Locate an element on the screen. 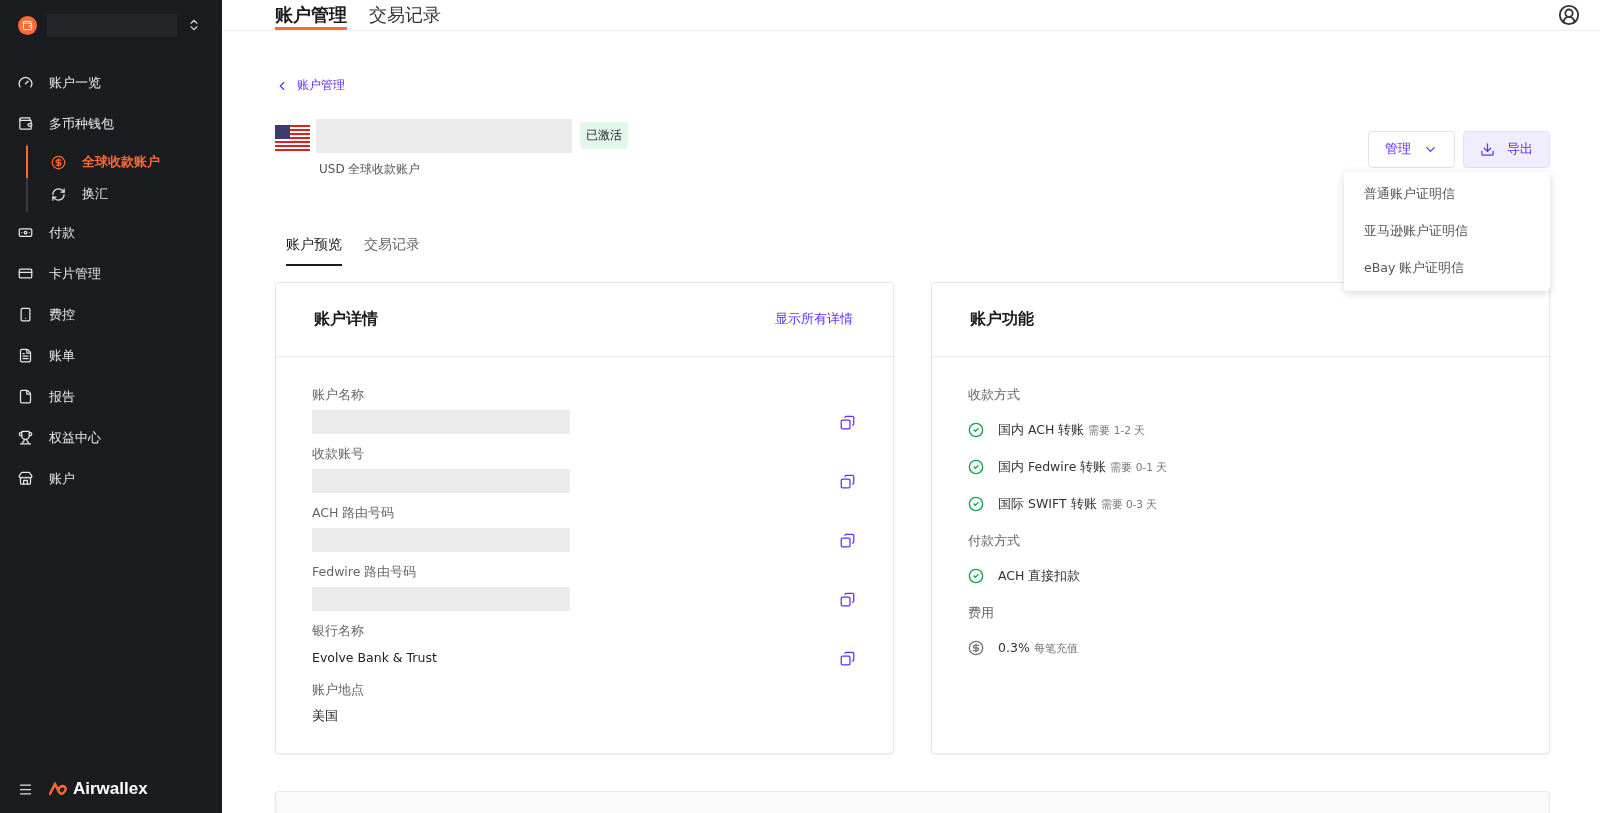 The image size is (1600, 813). field-label: 账户名称 is located at coordinates (338, 395).